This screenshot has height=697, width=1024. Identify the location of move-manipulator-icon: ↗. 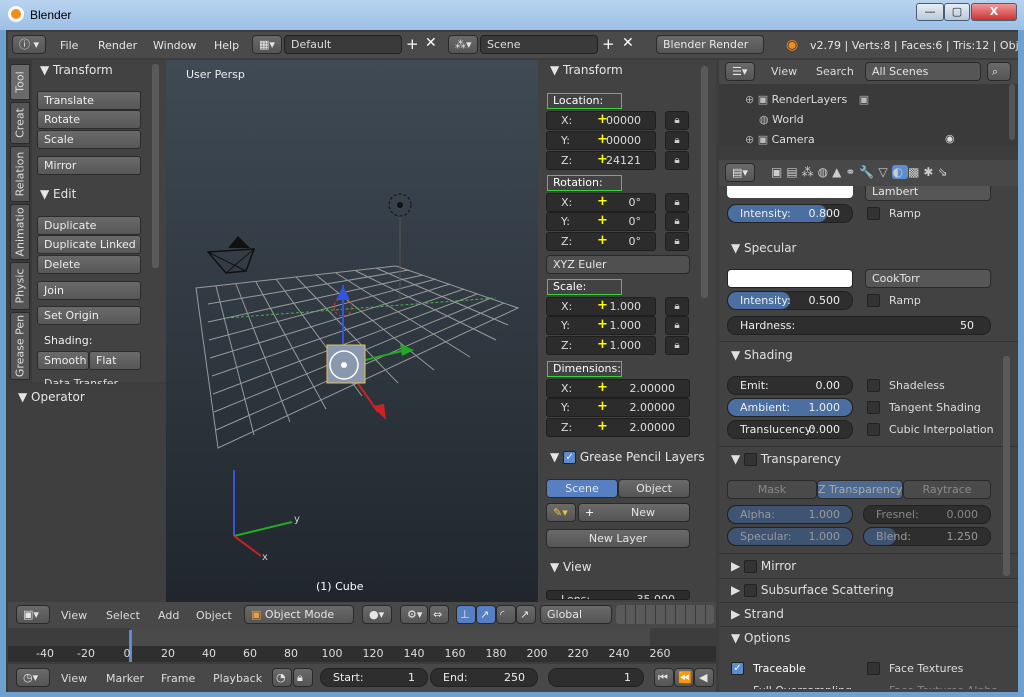
(486, 614).